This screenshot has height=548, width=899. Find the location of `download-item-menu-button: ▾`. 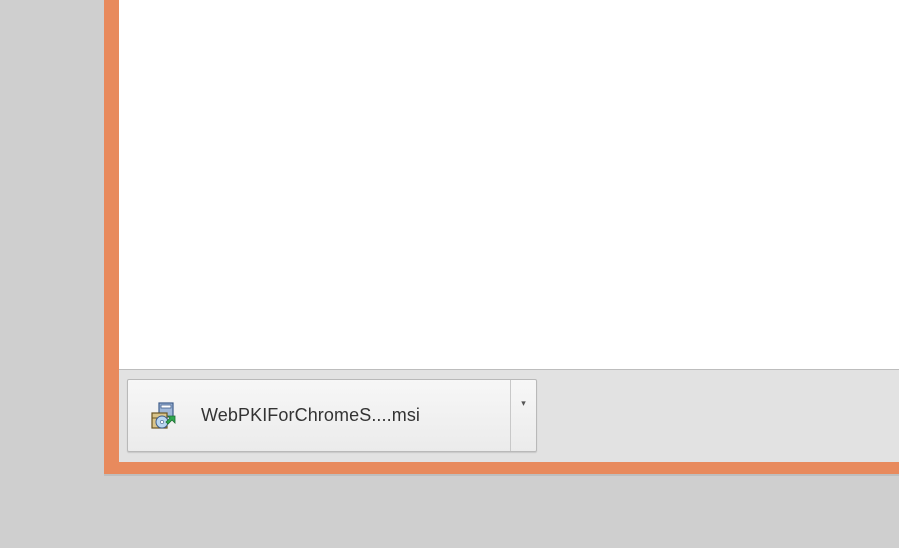

download-item-menu-button: ▾ is located at coordinates (523, 415).